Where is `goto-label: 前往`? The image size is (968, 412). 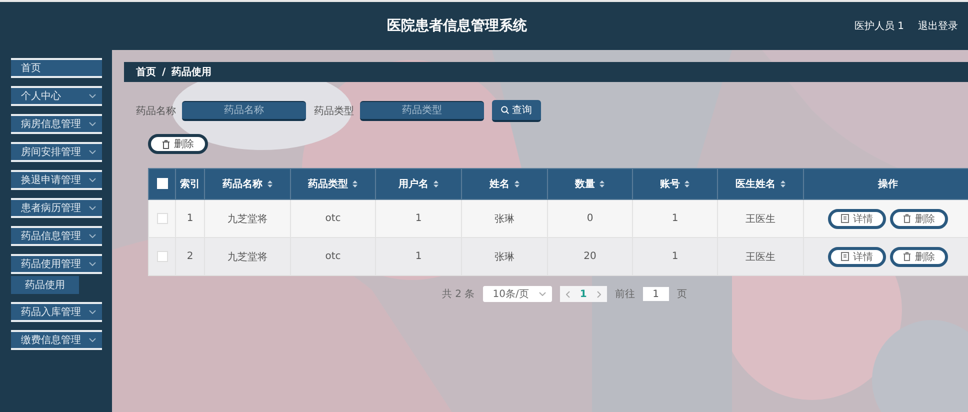
goto-label: 前往 is located at coordinates (624, 294).